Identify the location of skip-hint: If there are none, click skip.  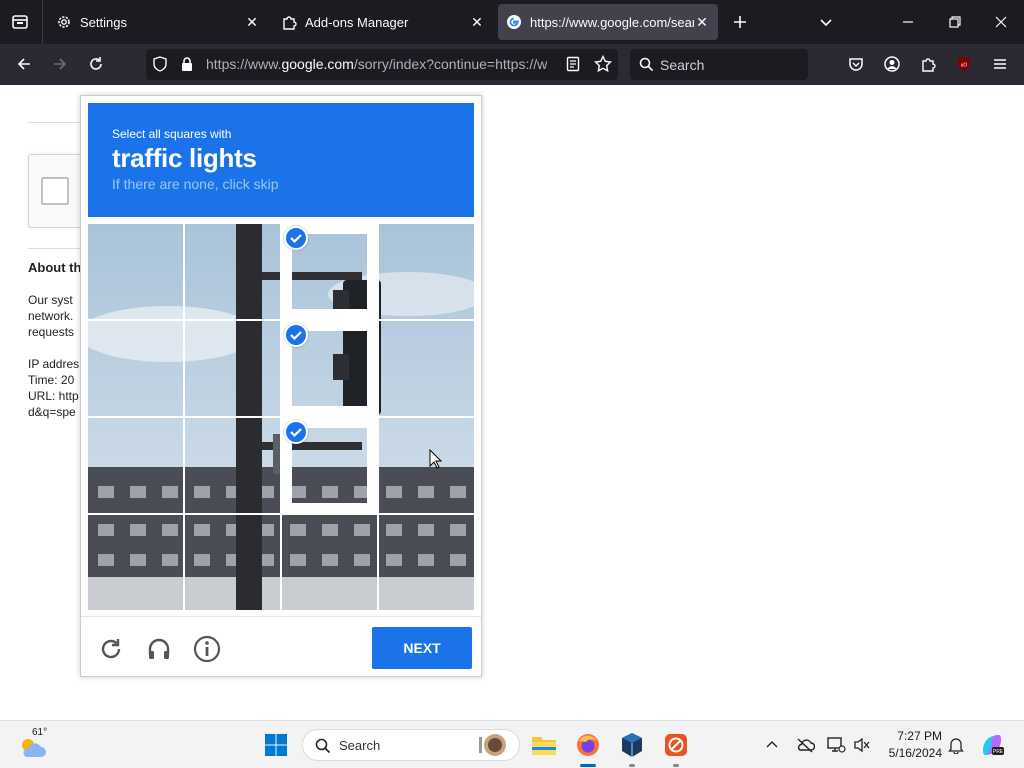
(195, 184).